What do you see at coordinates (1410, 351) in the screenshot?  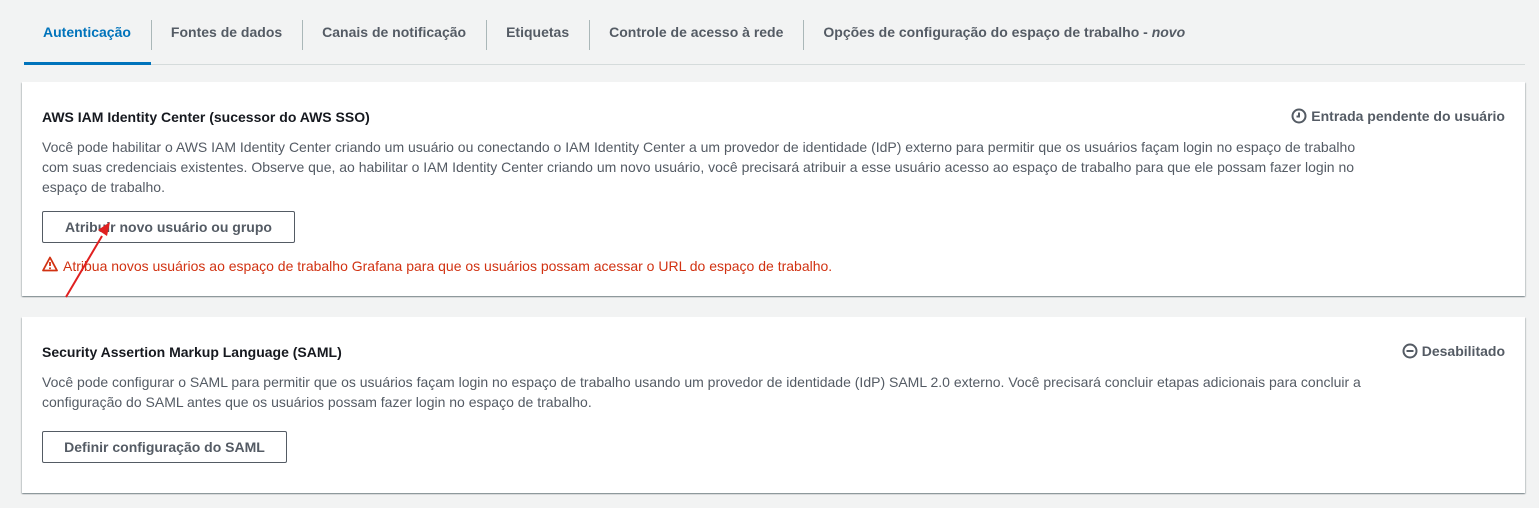 I see `minus-circle-icon` at bounding box center [1410, 351].